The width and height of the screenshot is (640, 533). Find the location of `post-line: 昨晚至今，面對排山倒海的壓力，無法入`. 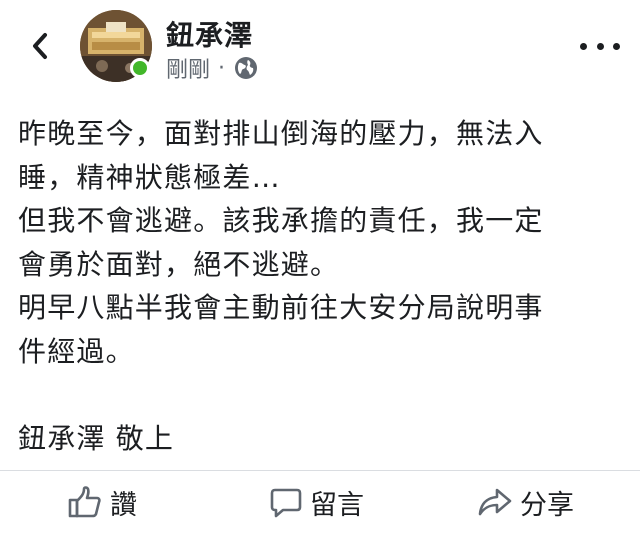

post-line: 昨晚至今，面對排山倒海的壓力，無法入 is located at coordinates (281, 133).